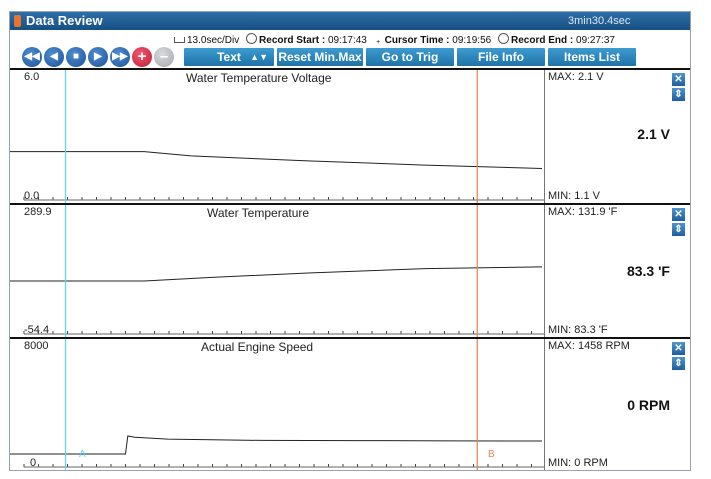  Describe the element at coordinates (320, 57) in the screenshot. I see `reset-min-max-button: Reset Min.Max` at that location.